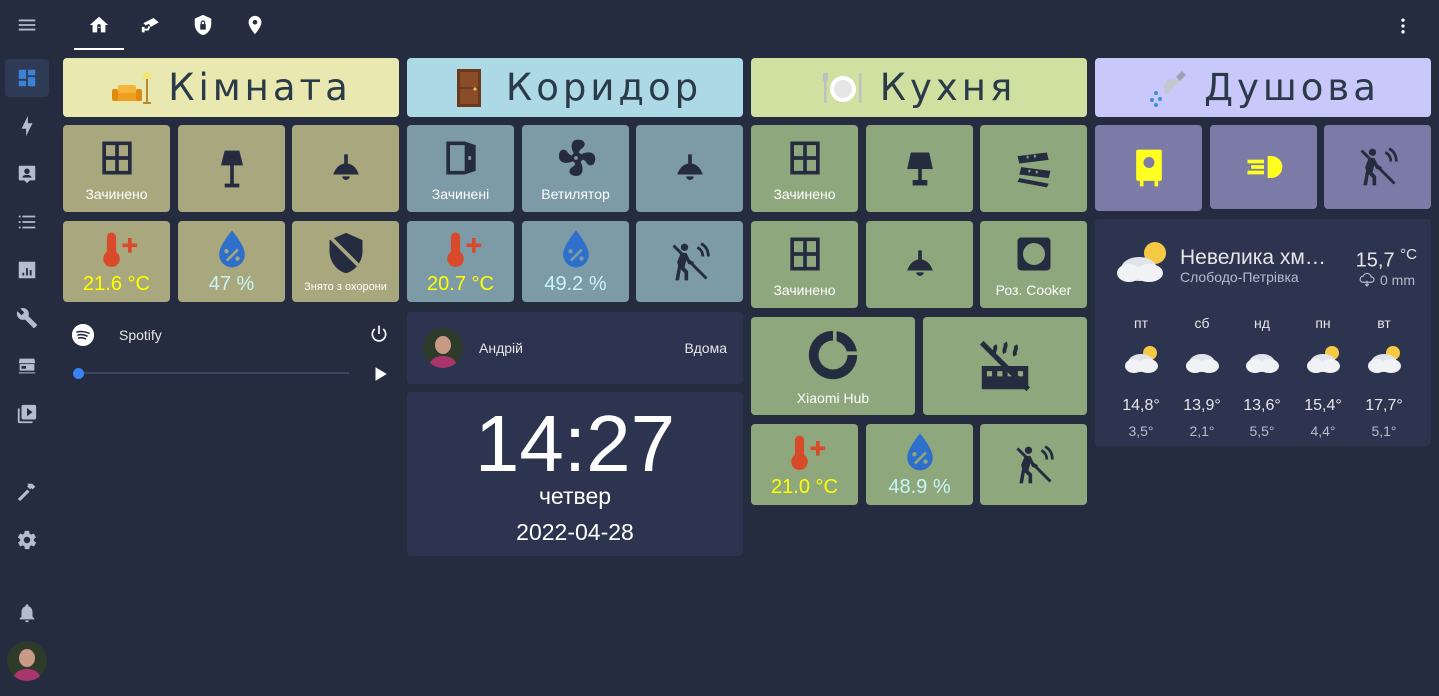  Describe the element at coordinates (1263, 167) in the screenshot. I see `heater-tile` at that location.